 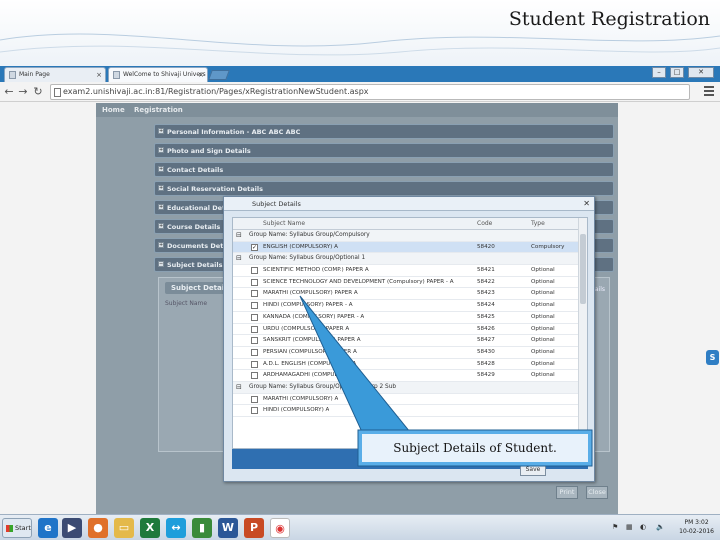 I want to click on tray-icon: ⚑, so click(x=615, y=527).